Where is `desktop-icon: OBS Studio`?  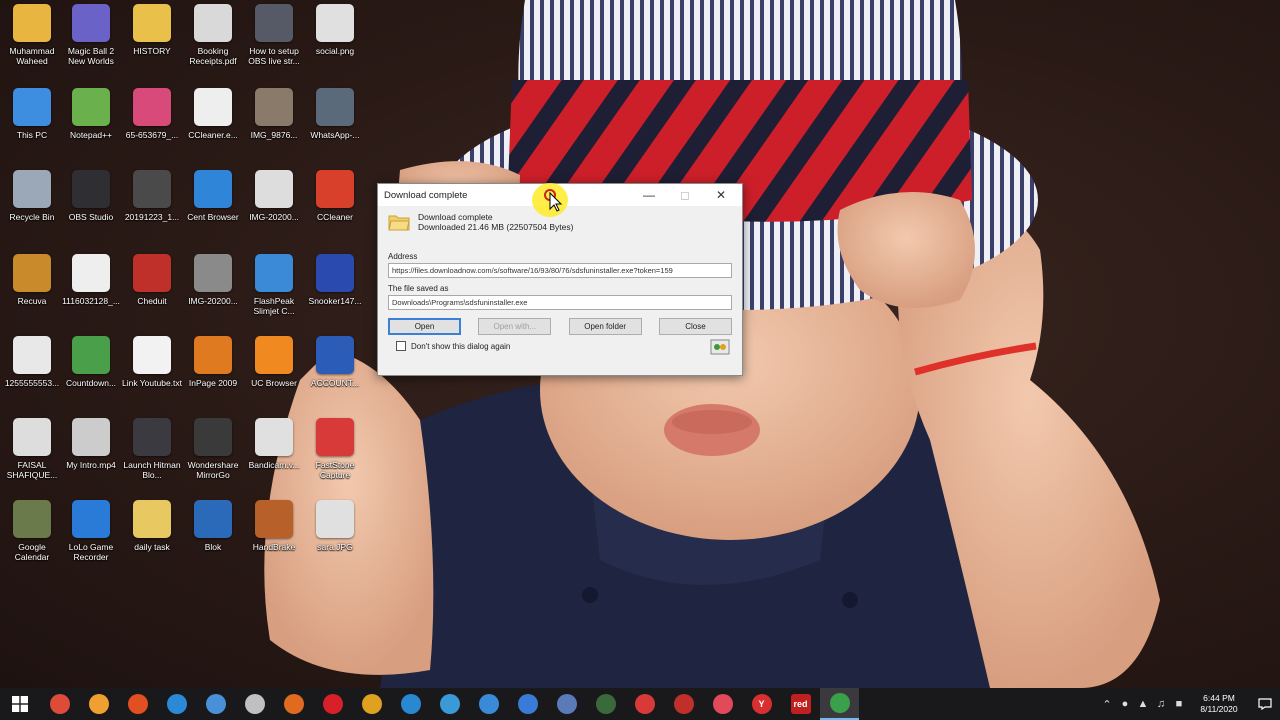 desktop-icon: OBS Studio is located at coordinates (91, 206).